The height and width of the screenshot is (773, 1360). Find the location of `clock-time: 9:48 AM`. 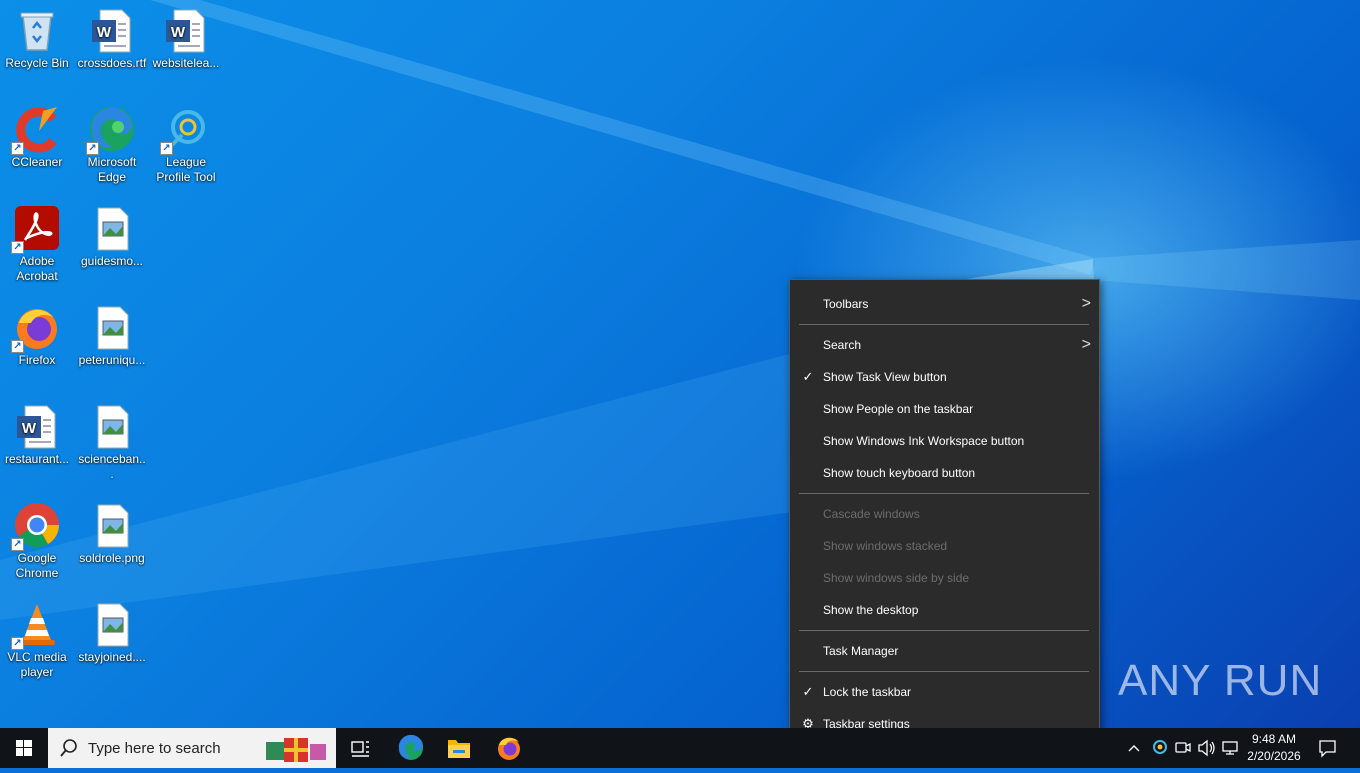

clock-time: 9:48 AM is located at coordinates (1274, 739).